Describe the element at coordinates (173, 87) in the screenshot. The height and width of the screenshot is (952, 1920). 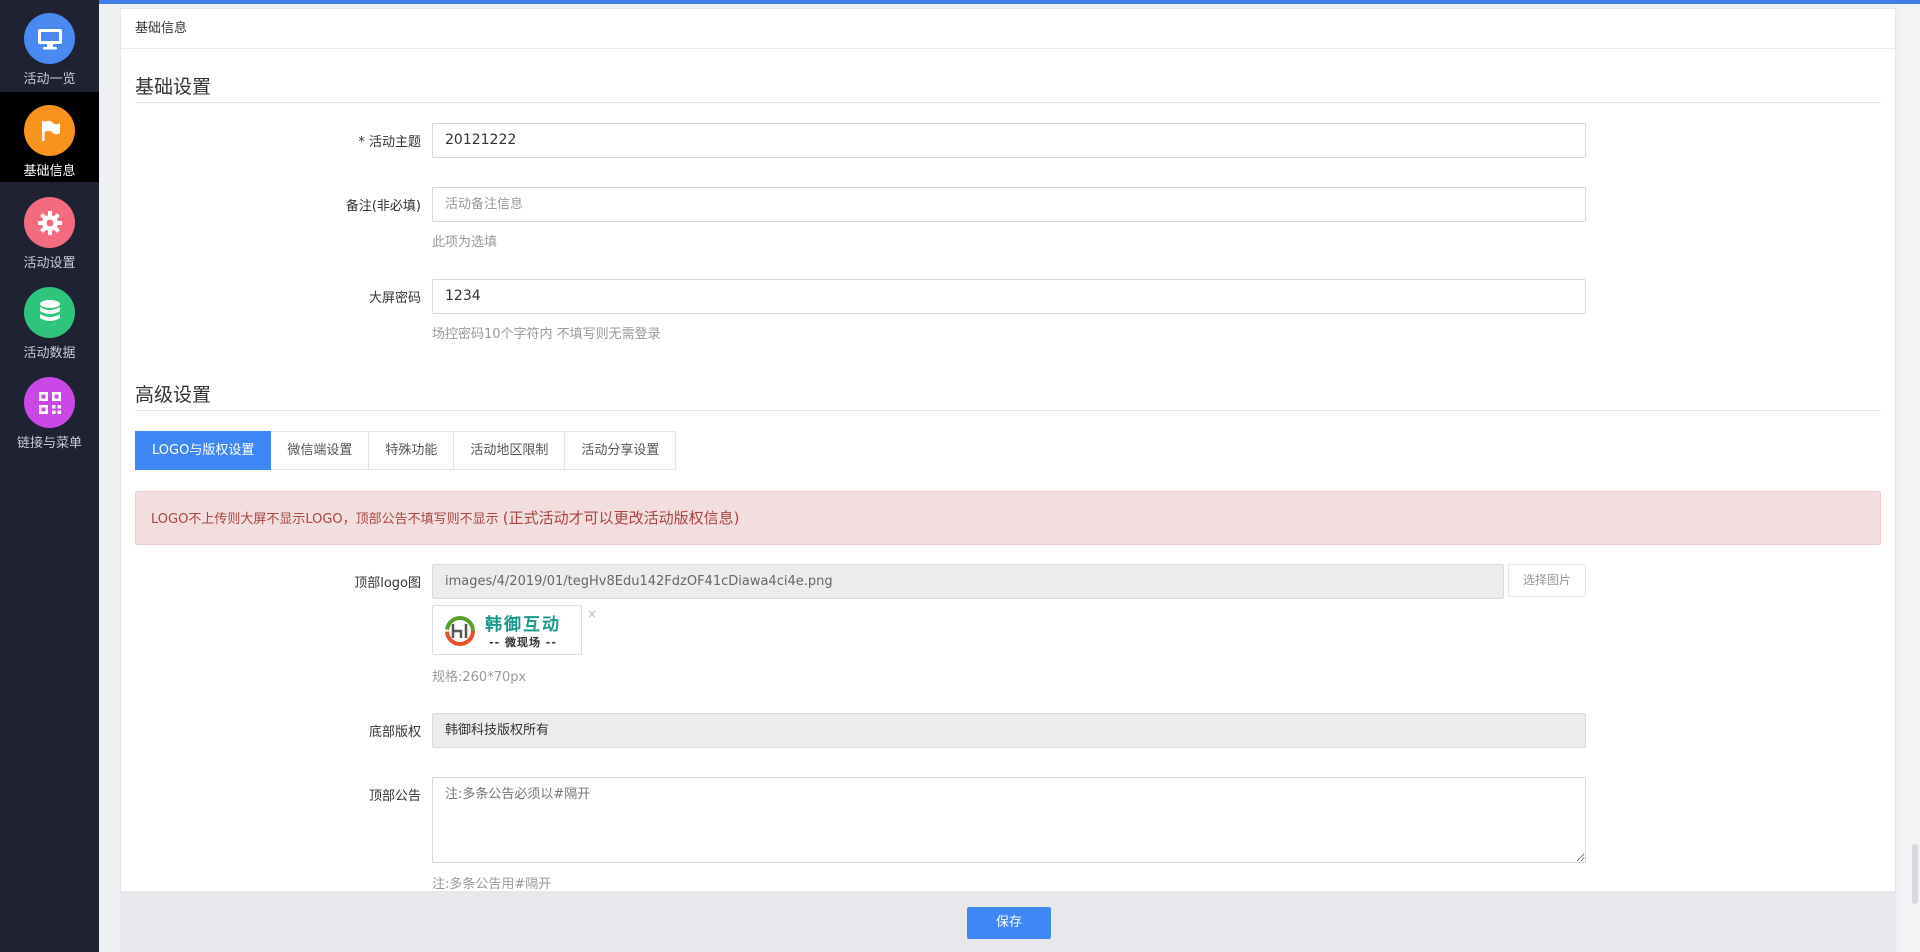
I see `section-title-basic: 基础设置` at that location.